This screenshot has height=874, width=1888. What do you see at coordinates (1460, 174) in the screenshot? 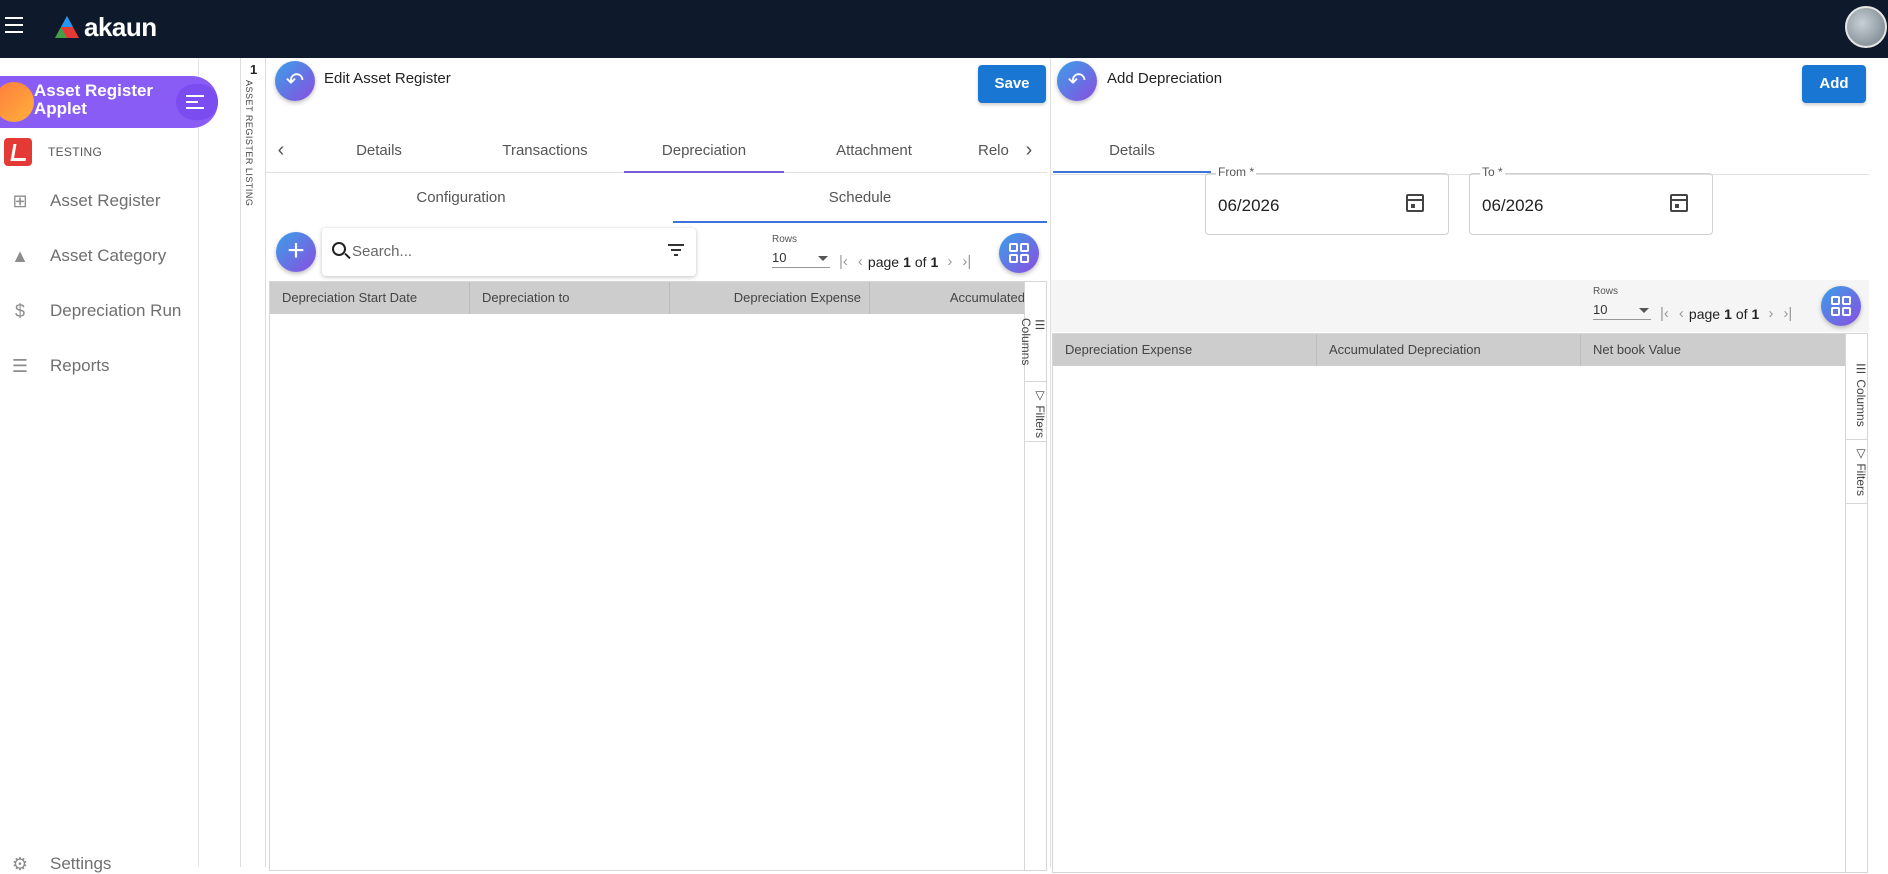
I see `tab-divider` at bounding box center [1460, 174].